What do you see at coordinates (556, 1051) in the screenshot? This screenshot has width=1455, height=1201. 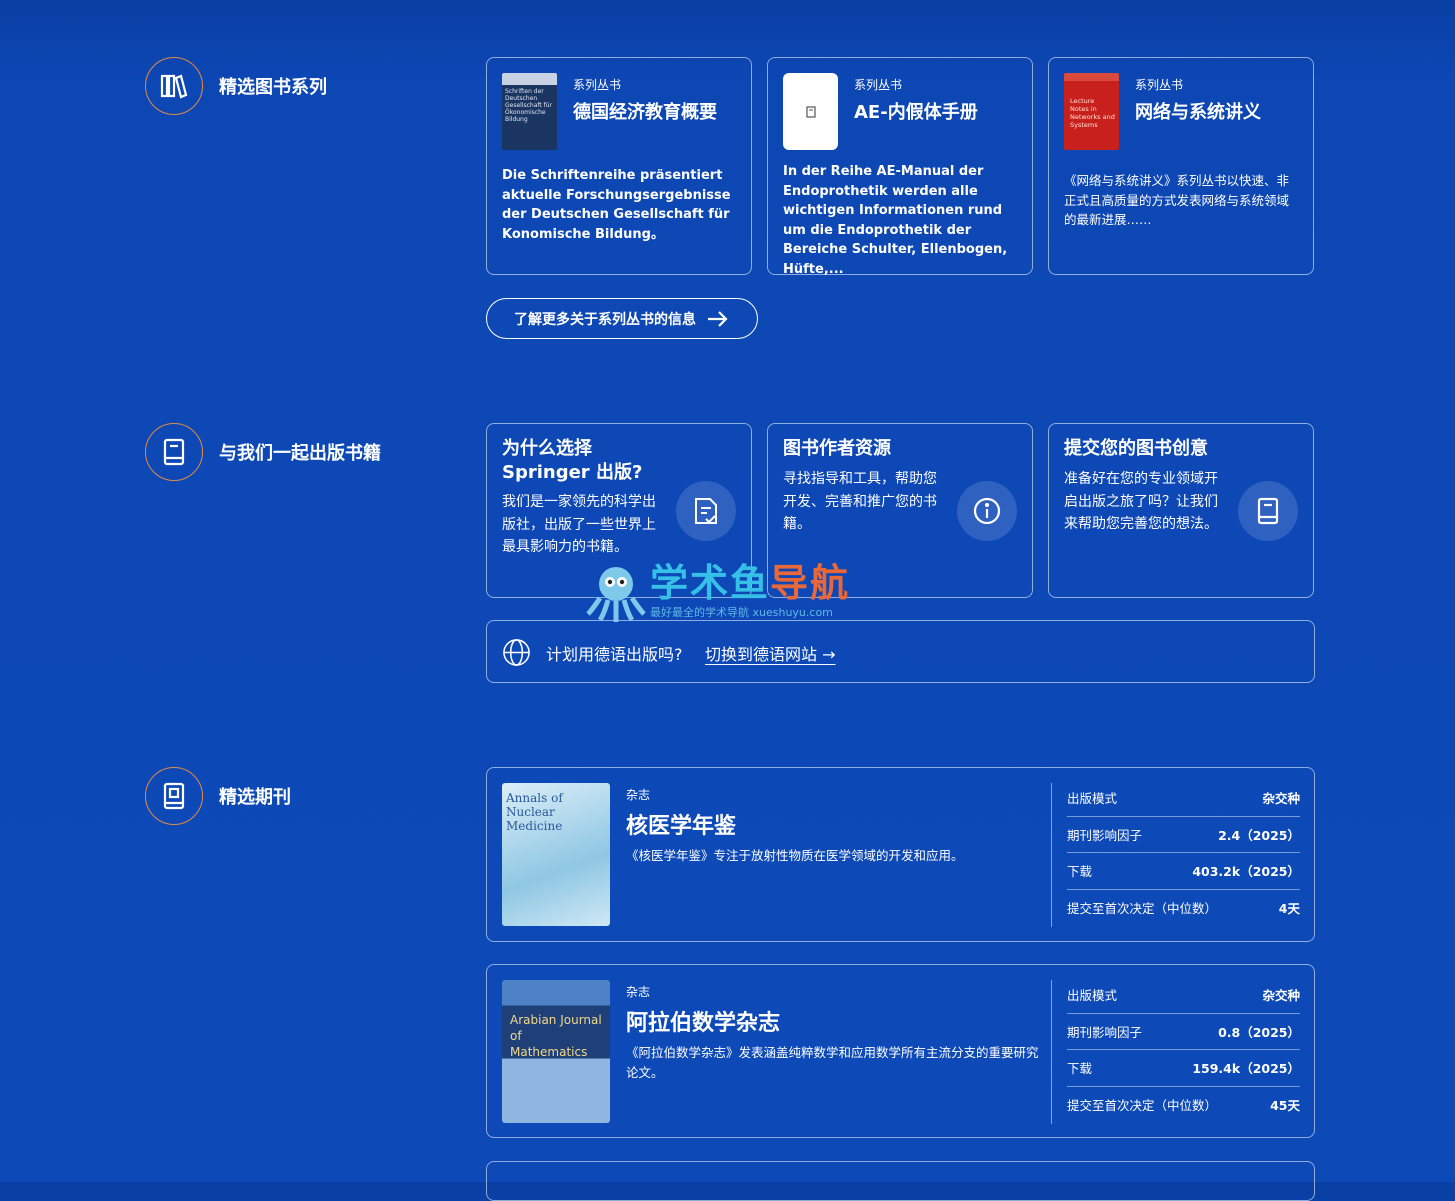 I see `journal-cover: Arabian Journal of Mathematics` at bounding box center [556, 1051].